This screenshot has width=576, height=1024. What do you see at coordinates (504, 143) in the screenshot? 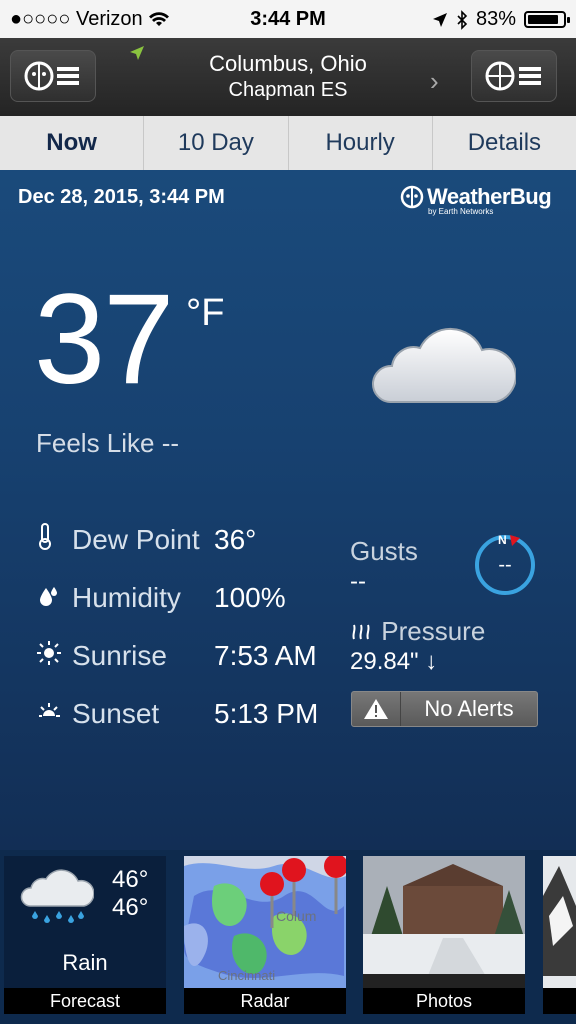
I see `tab-details: Details` at bounding box center [504, 143].